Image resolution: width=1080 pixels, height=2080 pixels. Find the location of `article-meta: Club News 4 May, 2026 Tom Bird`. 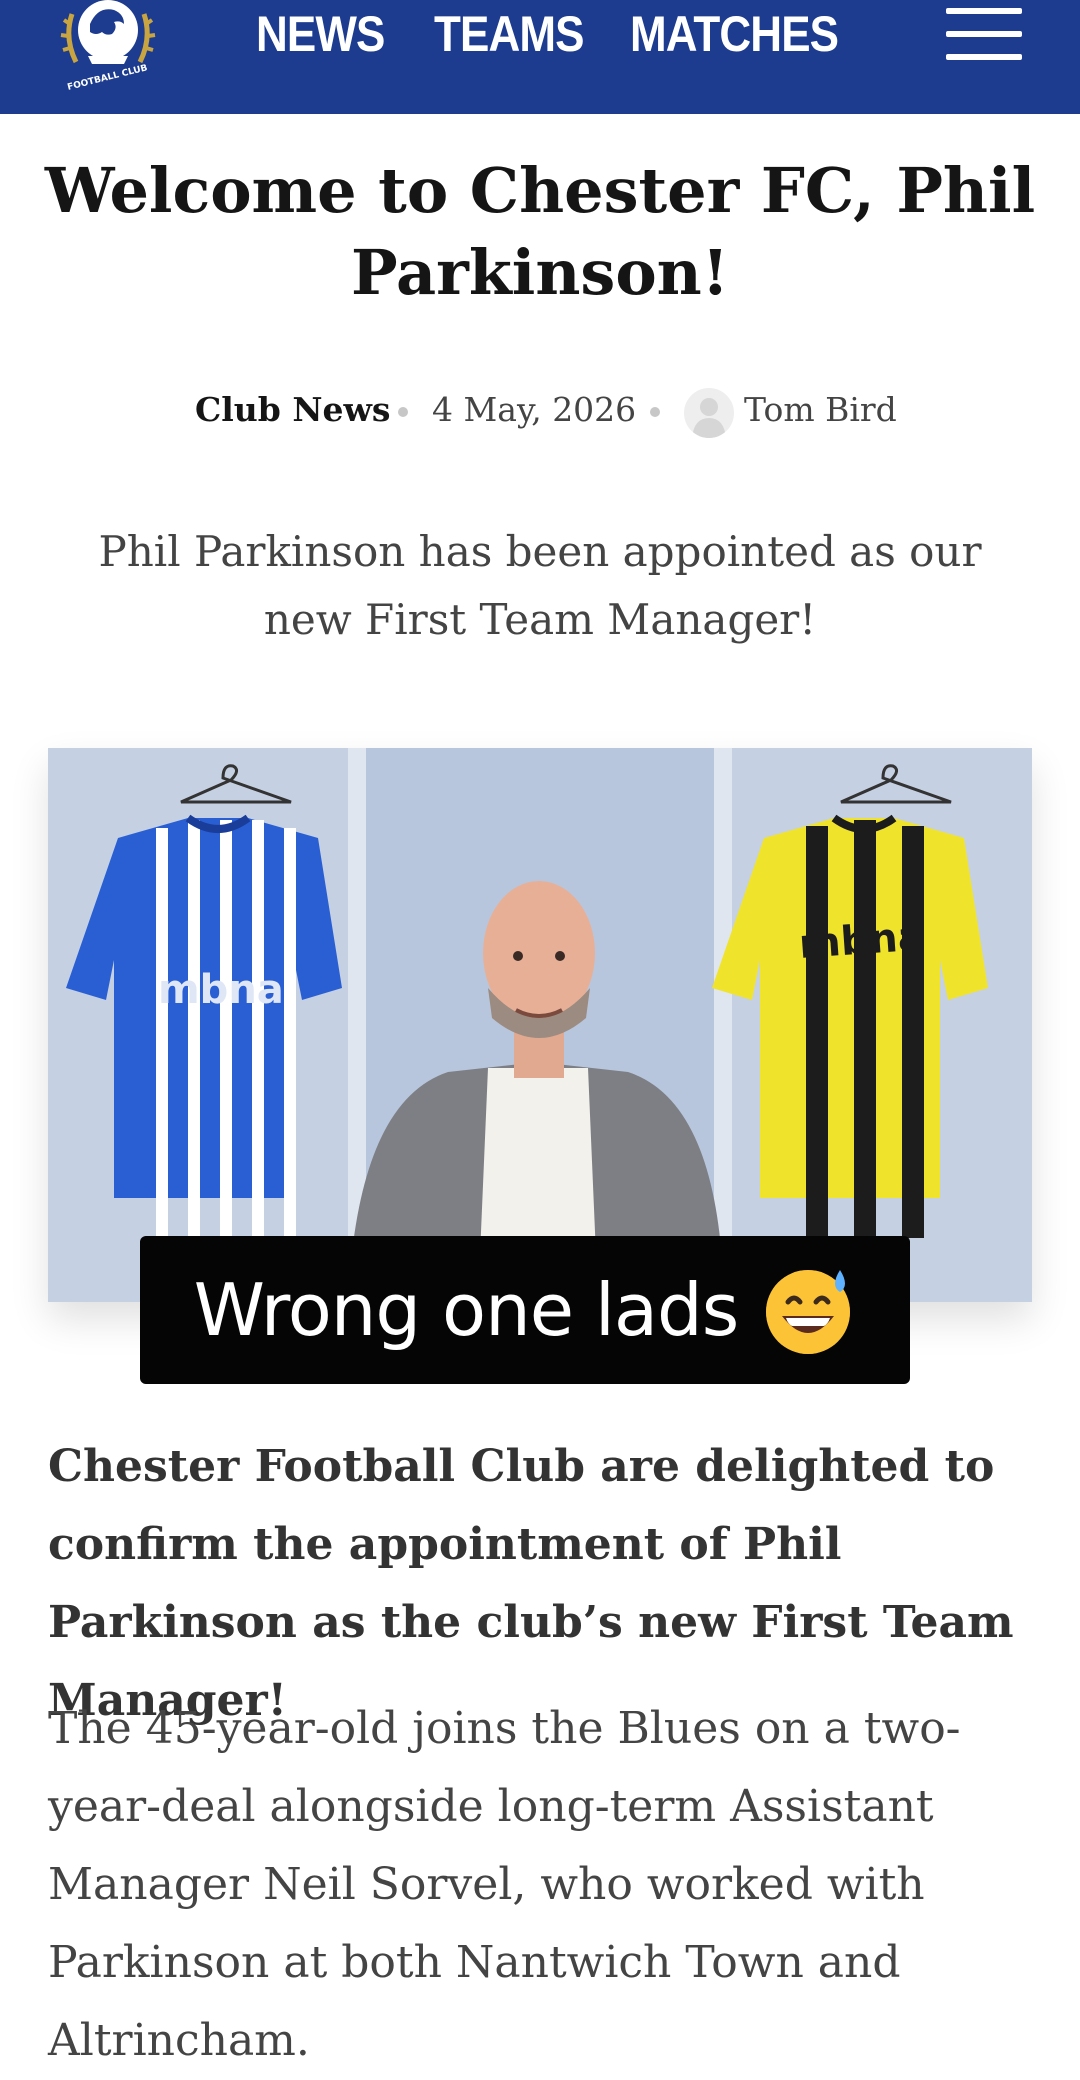

article-meta: Club News 4 May, 2026 Tom Bird is located at coordinates (540, 414).